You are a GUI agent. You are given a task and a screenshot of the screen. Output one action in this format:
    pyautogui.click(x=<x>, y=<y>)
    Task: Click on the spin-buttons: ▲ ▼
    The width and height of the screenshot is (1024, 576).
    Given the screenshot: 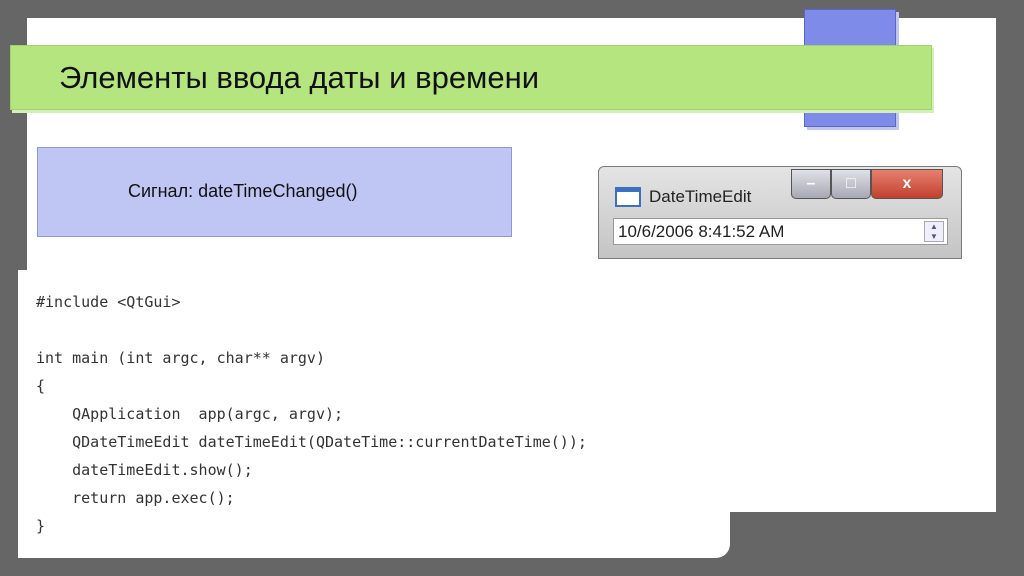 What is the action you would take?
    pyautogui.click(x=934, y=231)
    